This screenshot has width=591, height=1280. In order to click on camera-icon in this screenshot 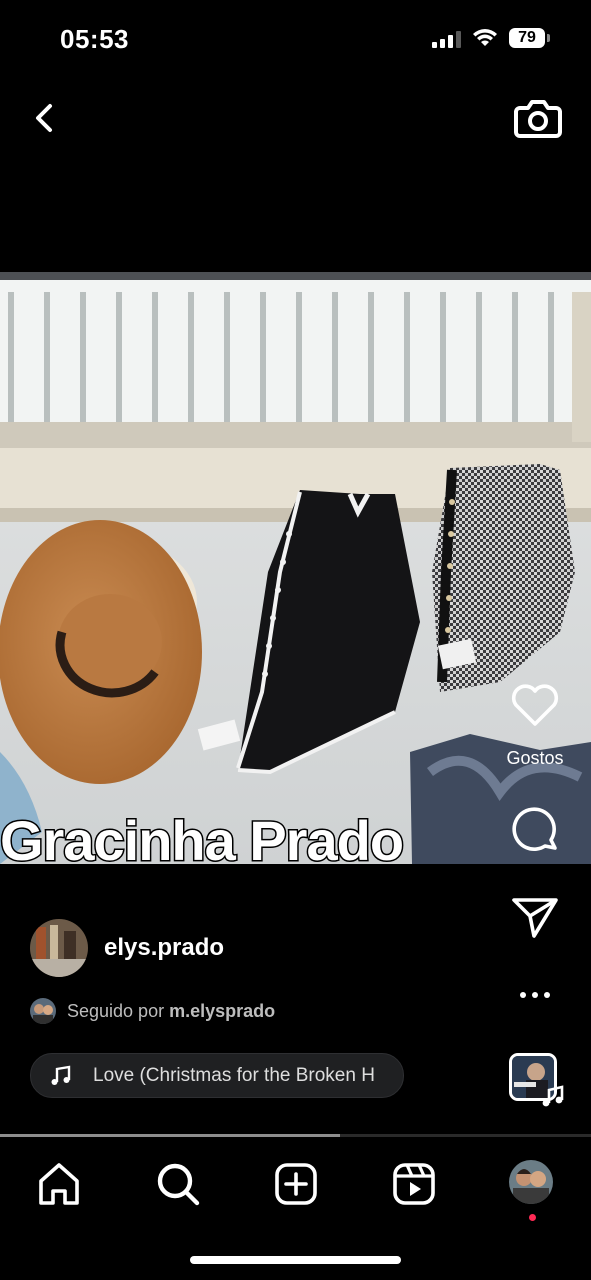, I will do `click(538, 118)`.